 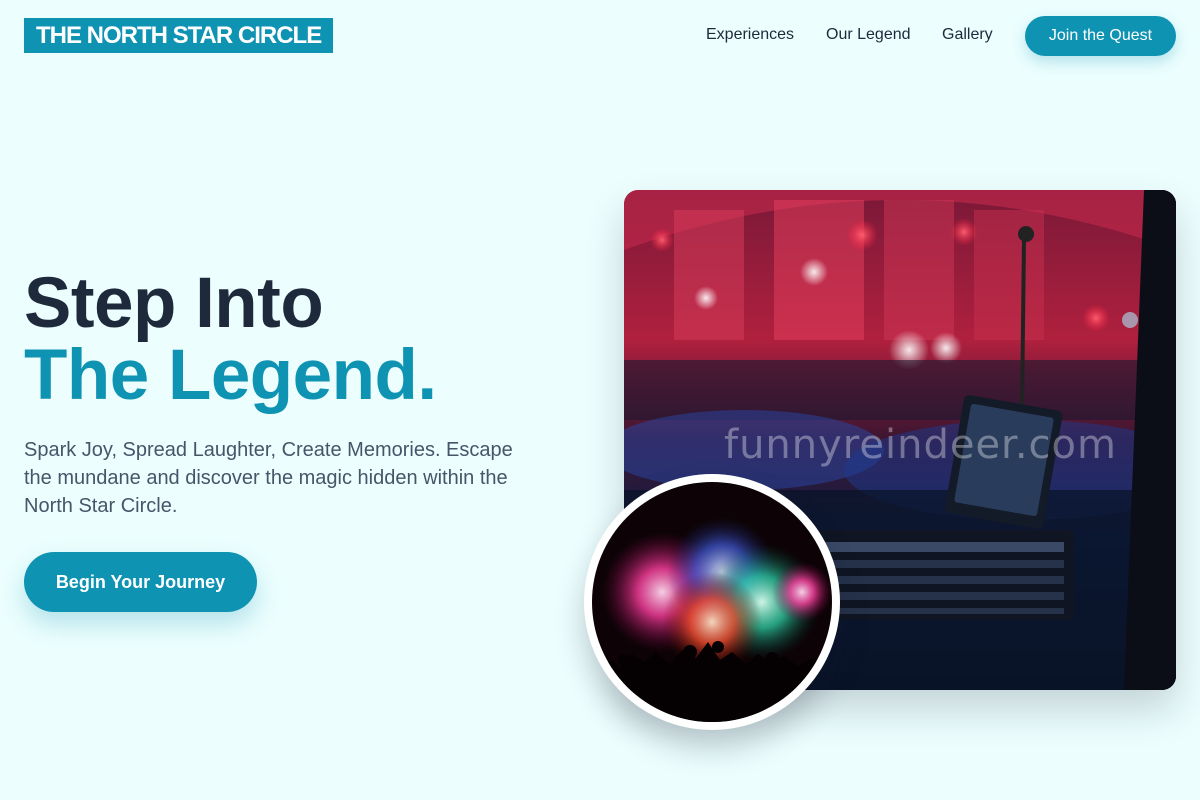 What do you see at coordinates (868, 35) in the screenshot?
I see `nav-link-our-legend: Our Legend` at bounding box center [868, 35].